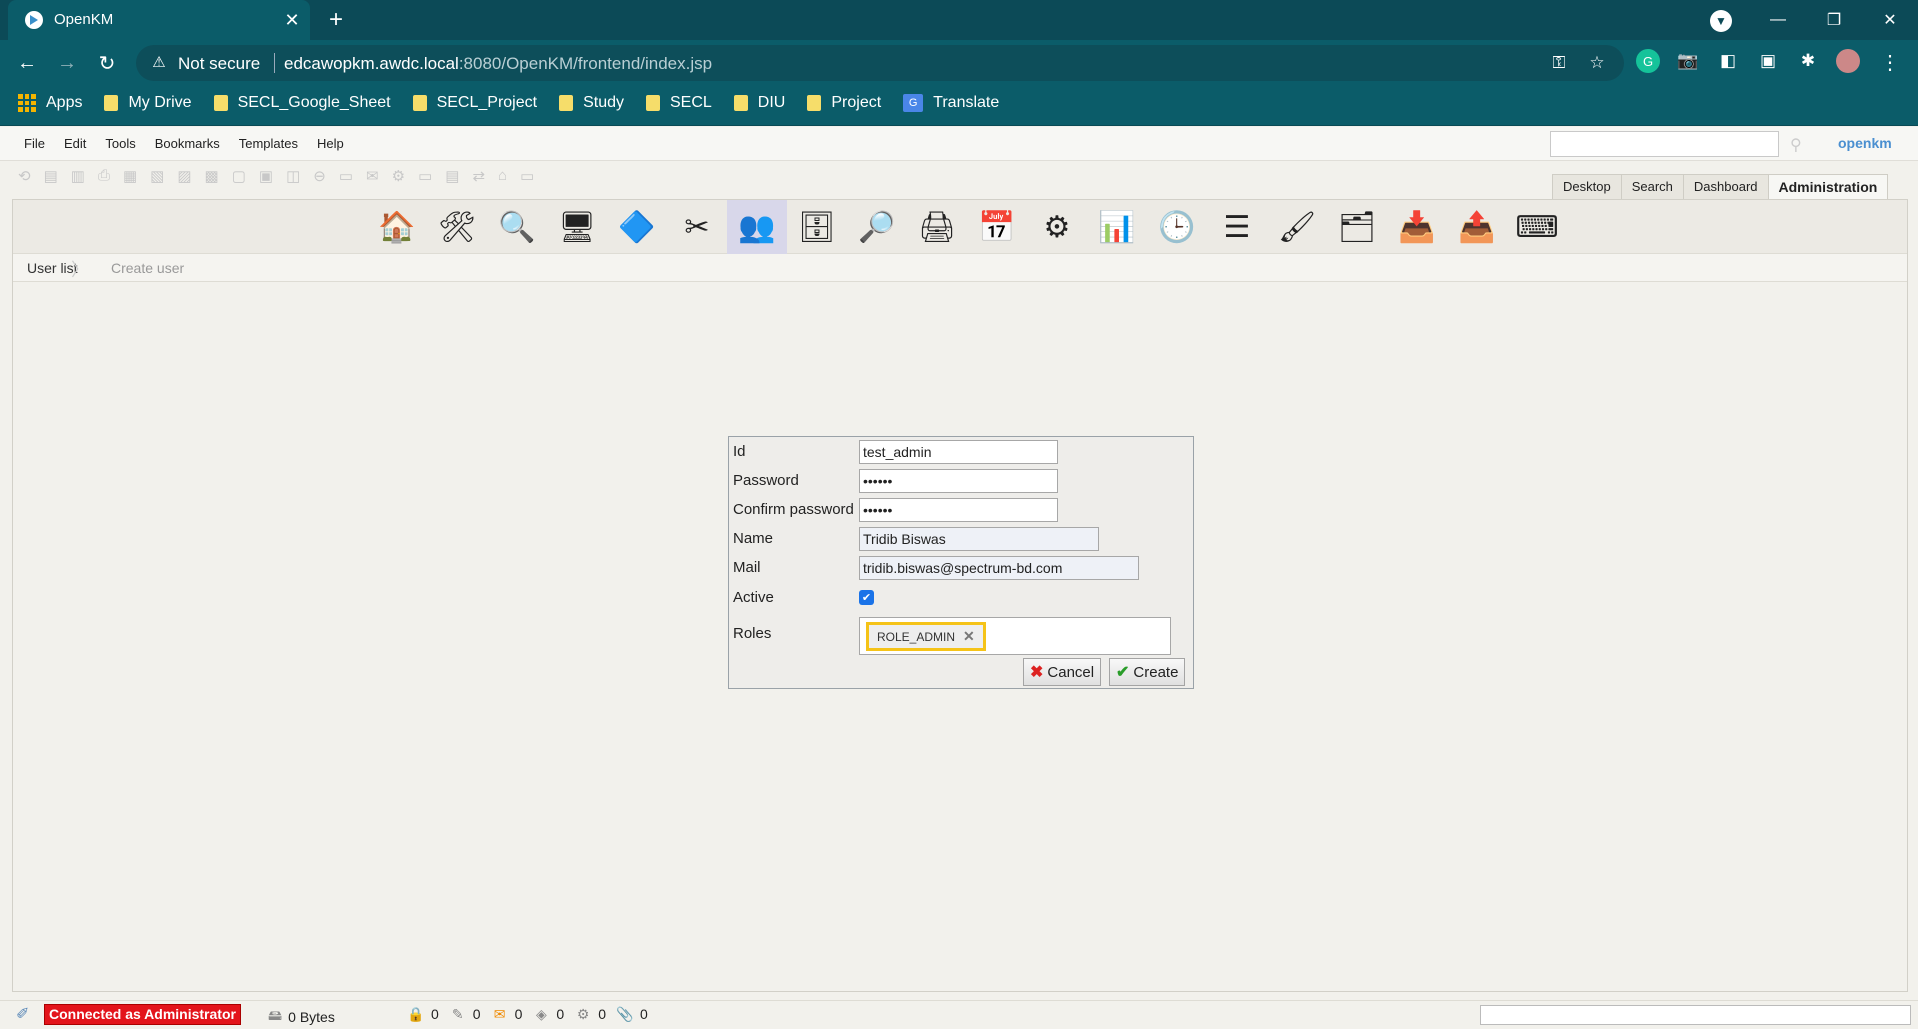  I want to click on media-control-icon: ▼, so click(1721, 21).